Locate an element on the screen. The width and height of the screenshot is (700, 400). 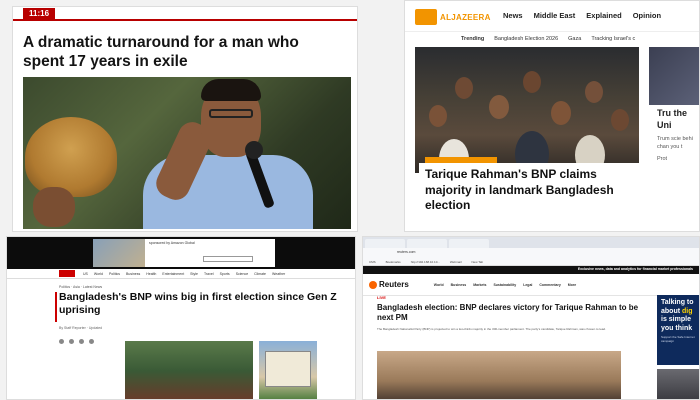
side-ad-title-line: about is located at coordinates (671, 311).